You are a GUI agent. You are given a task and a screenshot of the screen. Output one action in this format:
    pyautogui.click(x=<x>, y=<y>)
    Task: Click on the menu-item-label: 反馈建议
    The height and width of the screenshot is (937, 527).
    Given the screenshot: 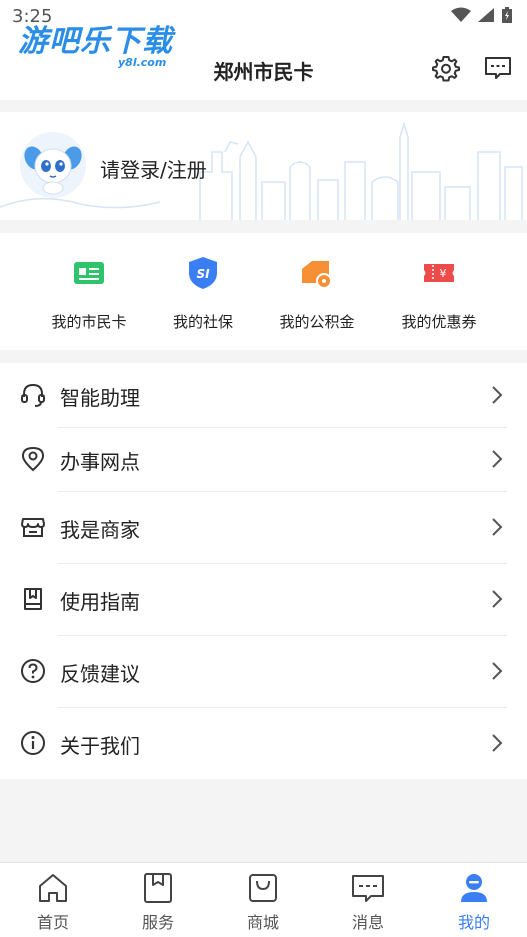 What is the action you would take?
    pyautogui.click(x=100, y=674)
    